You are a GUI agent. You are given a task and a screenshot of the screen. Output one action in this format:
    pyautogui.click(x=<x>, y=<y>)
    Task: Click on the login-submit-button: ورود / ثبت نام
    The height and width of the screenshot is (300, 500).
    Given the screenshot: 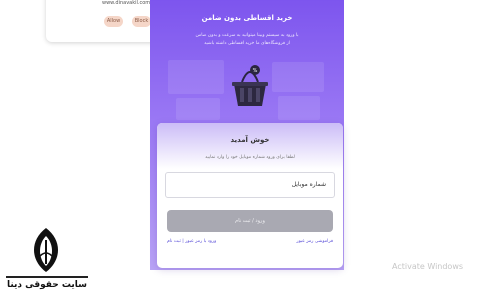 What is the action you would take?
    pyautogui.click(x=250, y=221)
    